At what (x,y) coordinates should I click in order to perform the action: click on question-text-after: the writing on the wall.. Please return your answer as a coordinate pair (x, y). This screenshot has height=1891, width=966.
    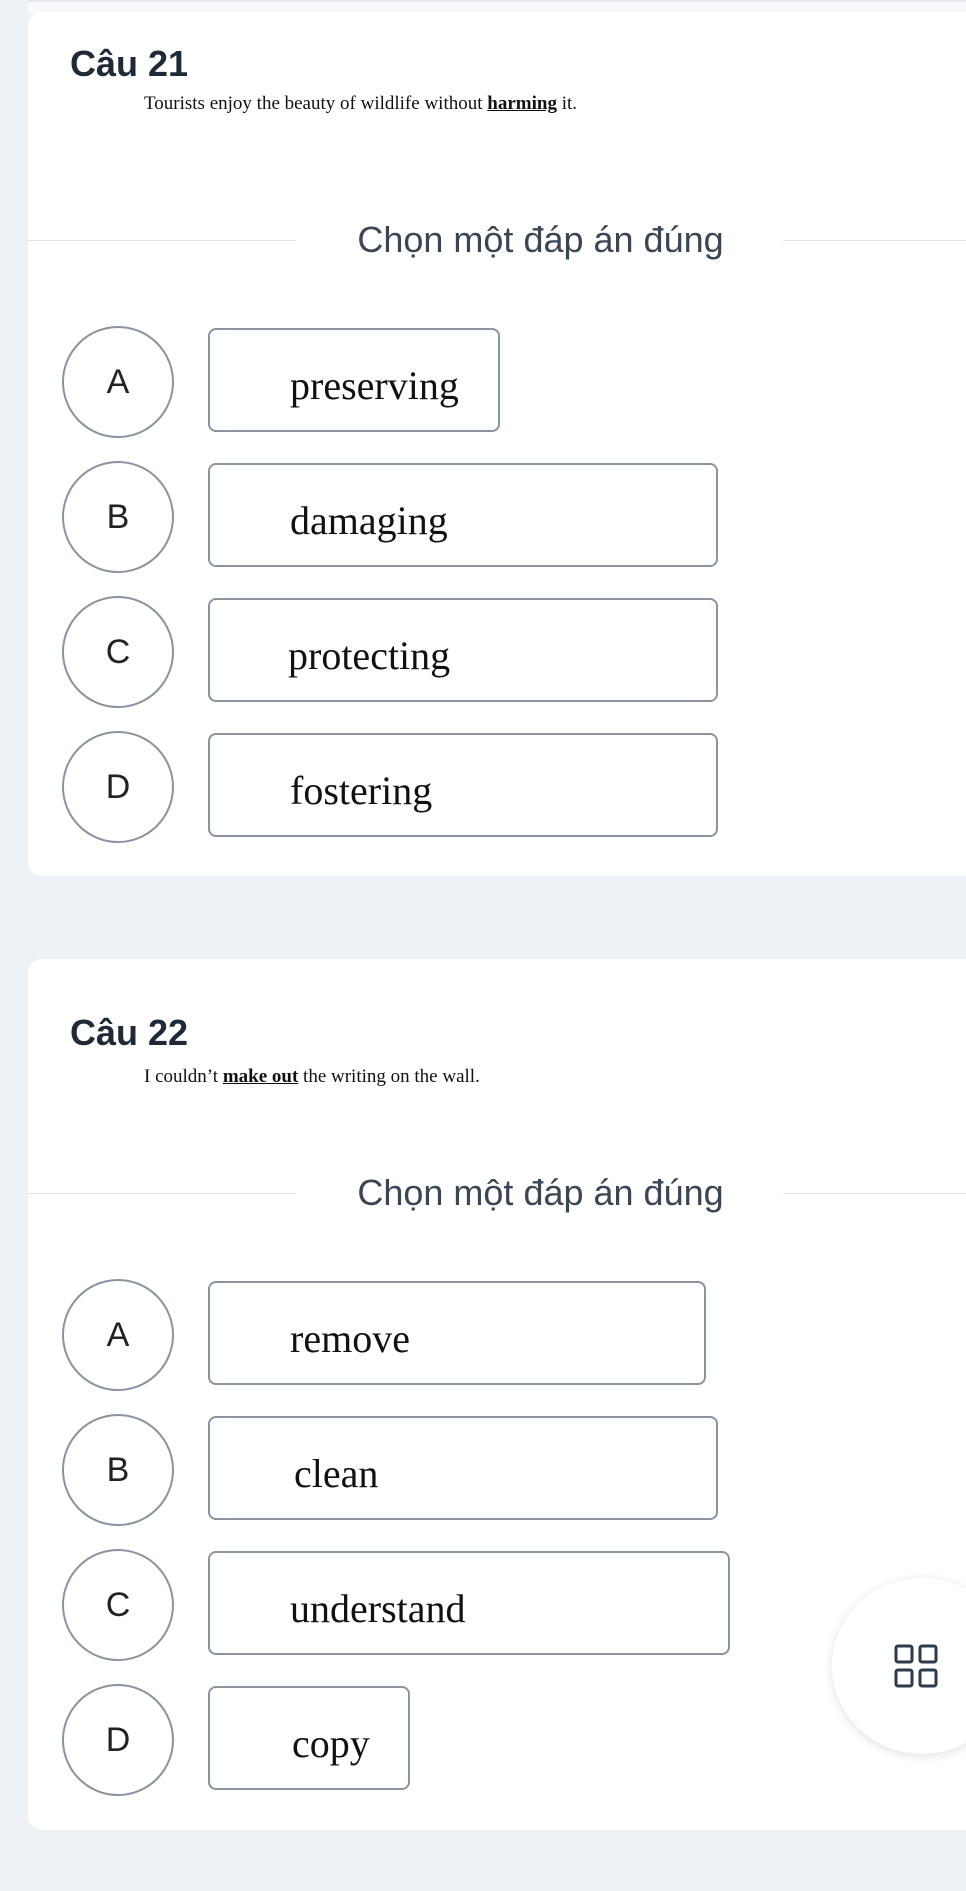
    Looking at the image, I should click on (389, 1076).